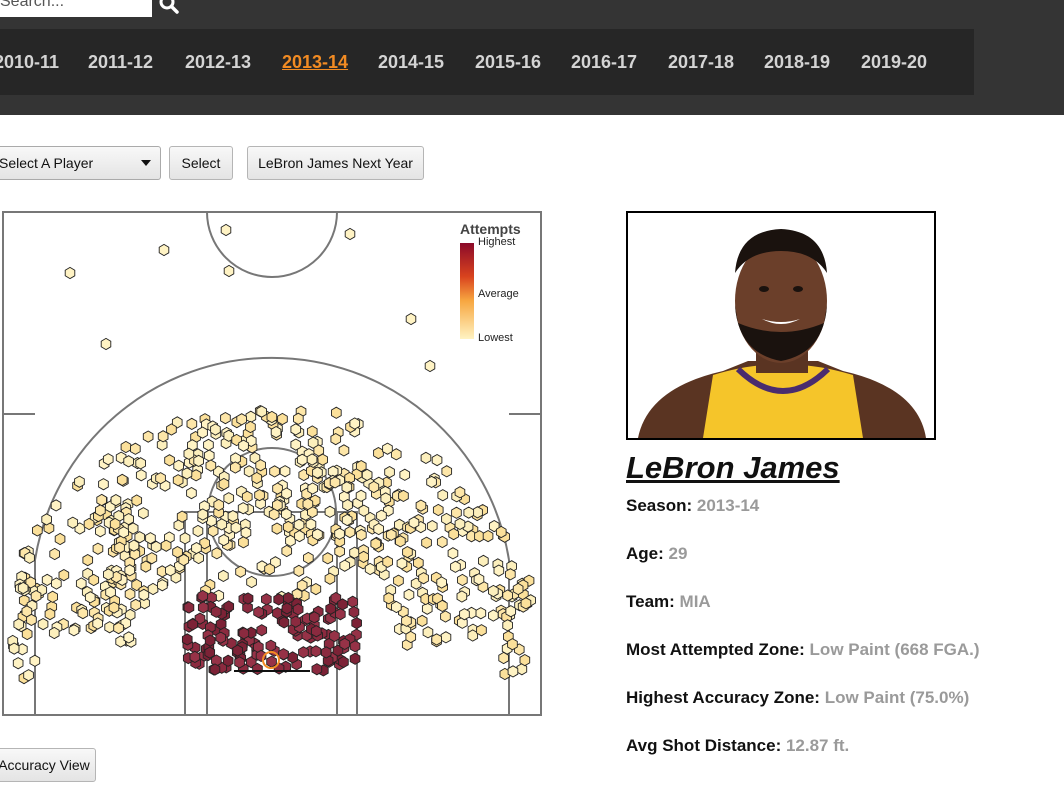 Image resolution: width=1064 pixels, height=789 pixels. I want to click on season-tab-2017-18: 2017-18, so click(701, 62).